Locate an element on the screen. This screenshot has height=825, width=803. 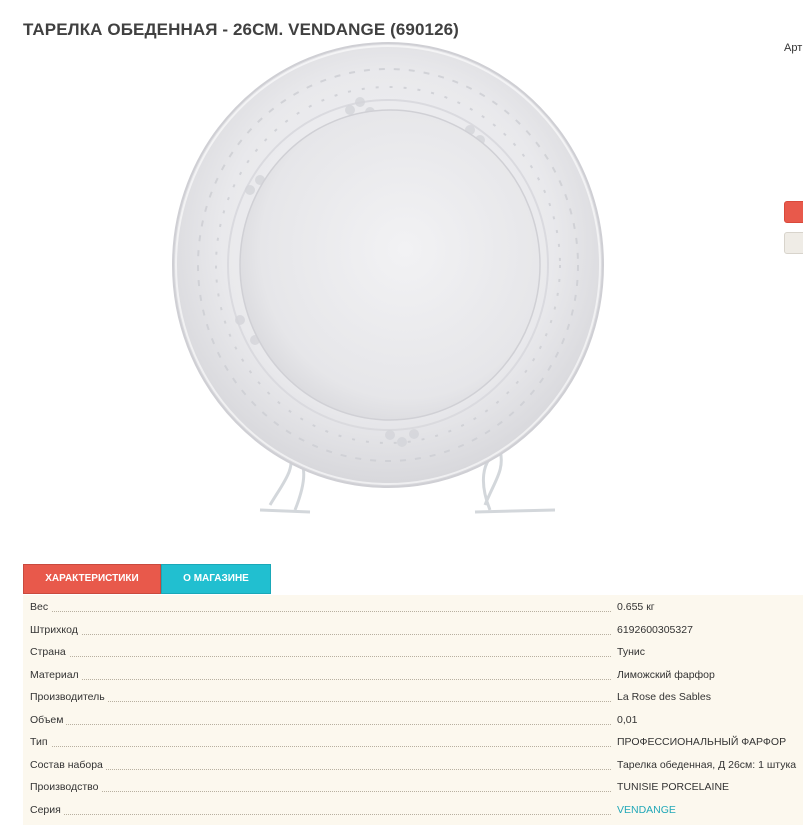
spec-row-manufacturer: Производитель La Rose des Sables is located at coordinates (413, 698).